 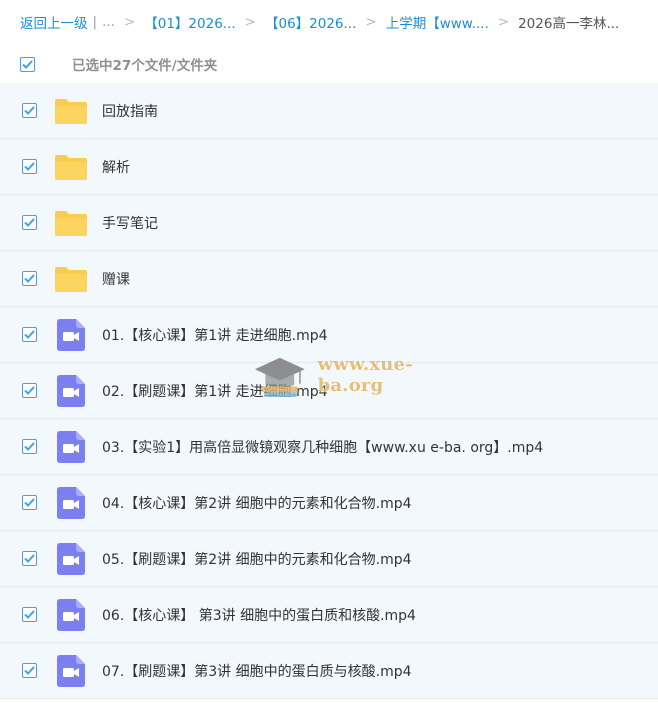 I want to click on file-row: 05.【刷题课】第2讲 细胞中的元素和化合物.mp4, so click(x=329, y=559).